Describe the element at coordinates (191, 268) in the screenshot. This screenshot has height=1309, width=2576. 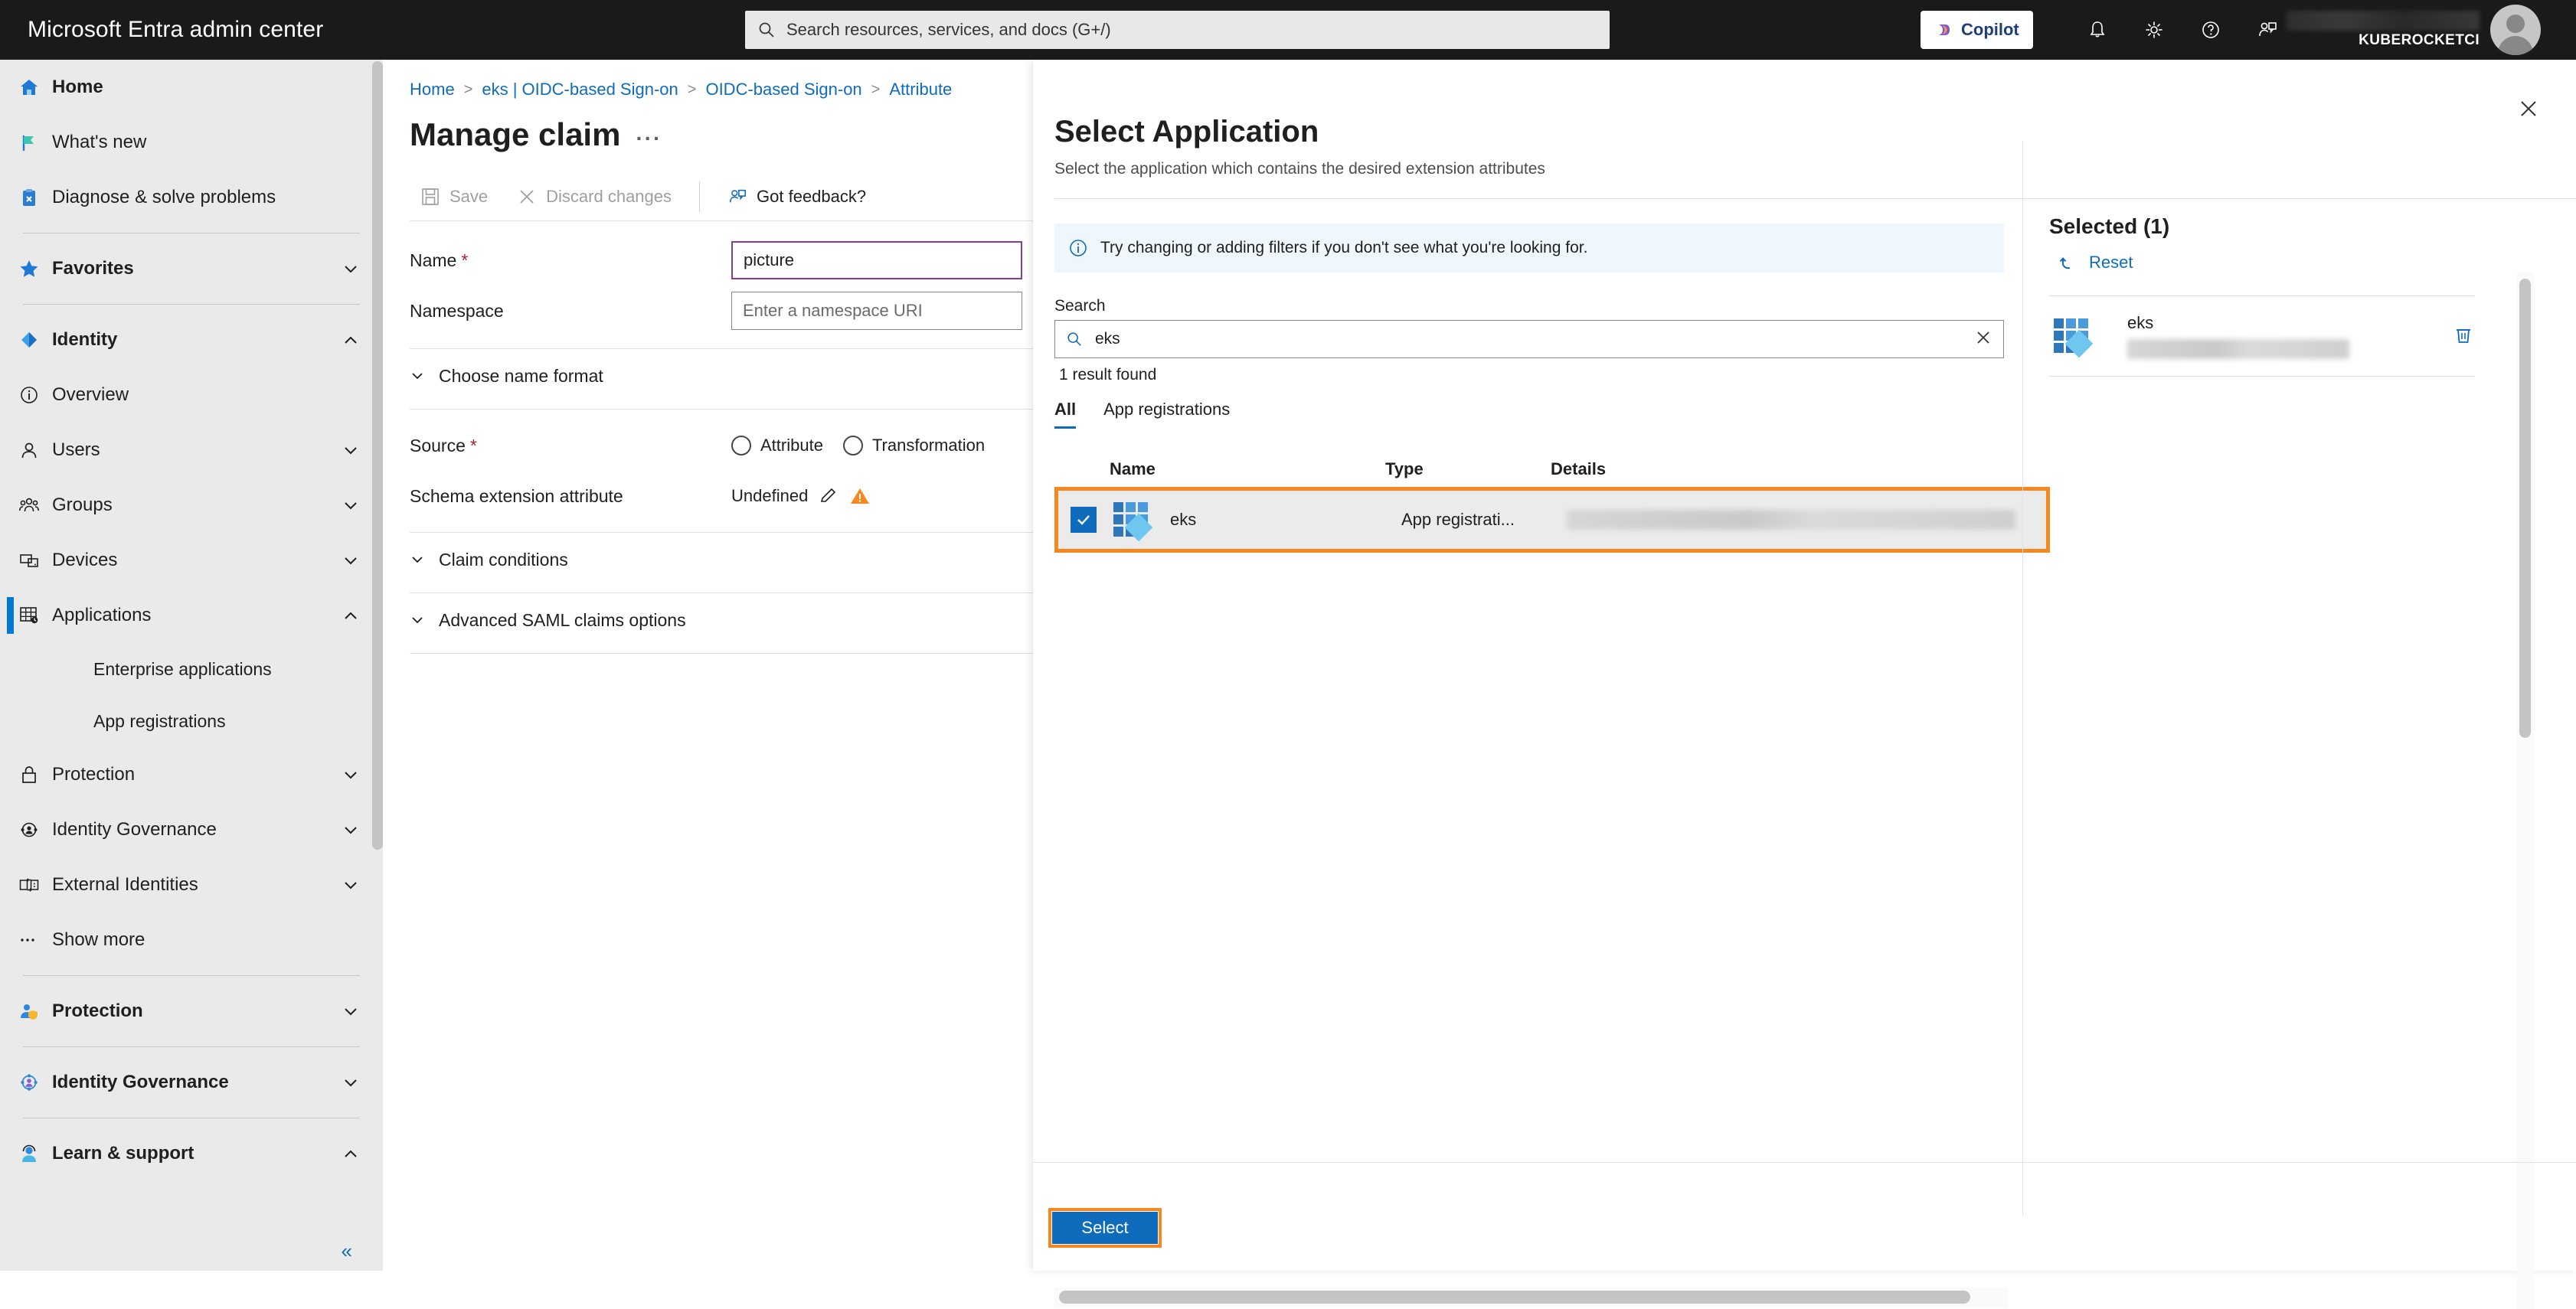
I see `sidebar-item-favorites: Favorites` at that location.